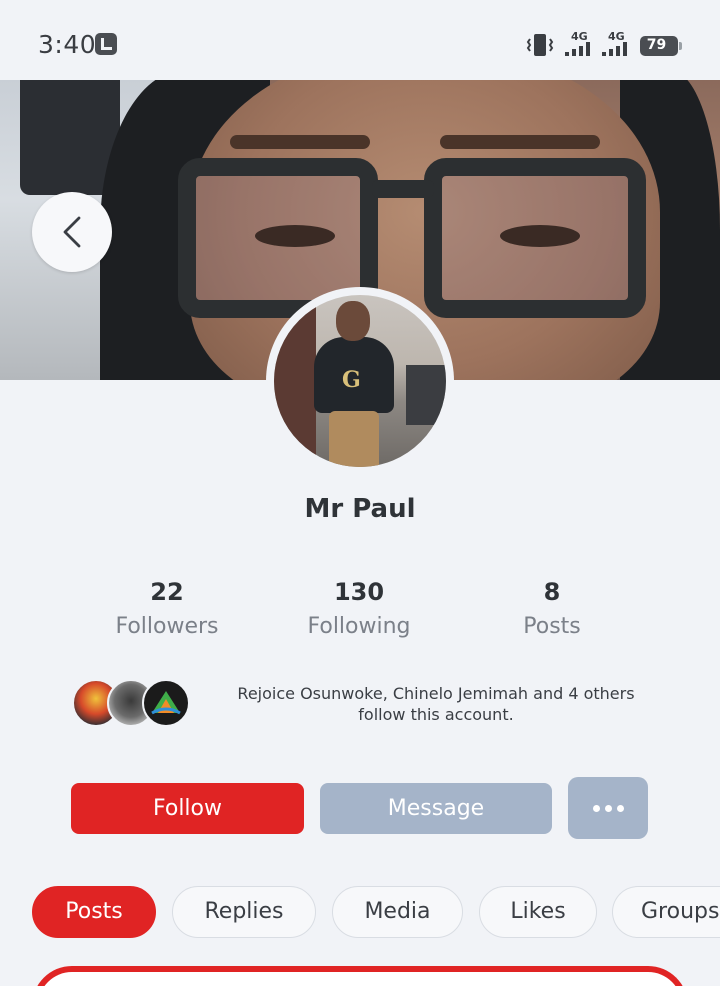 This screenshot has width=720, height=986. Describe the element at coordinates (94, 912) in the screenshot. I see `tab-posts: Posts` at that location.